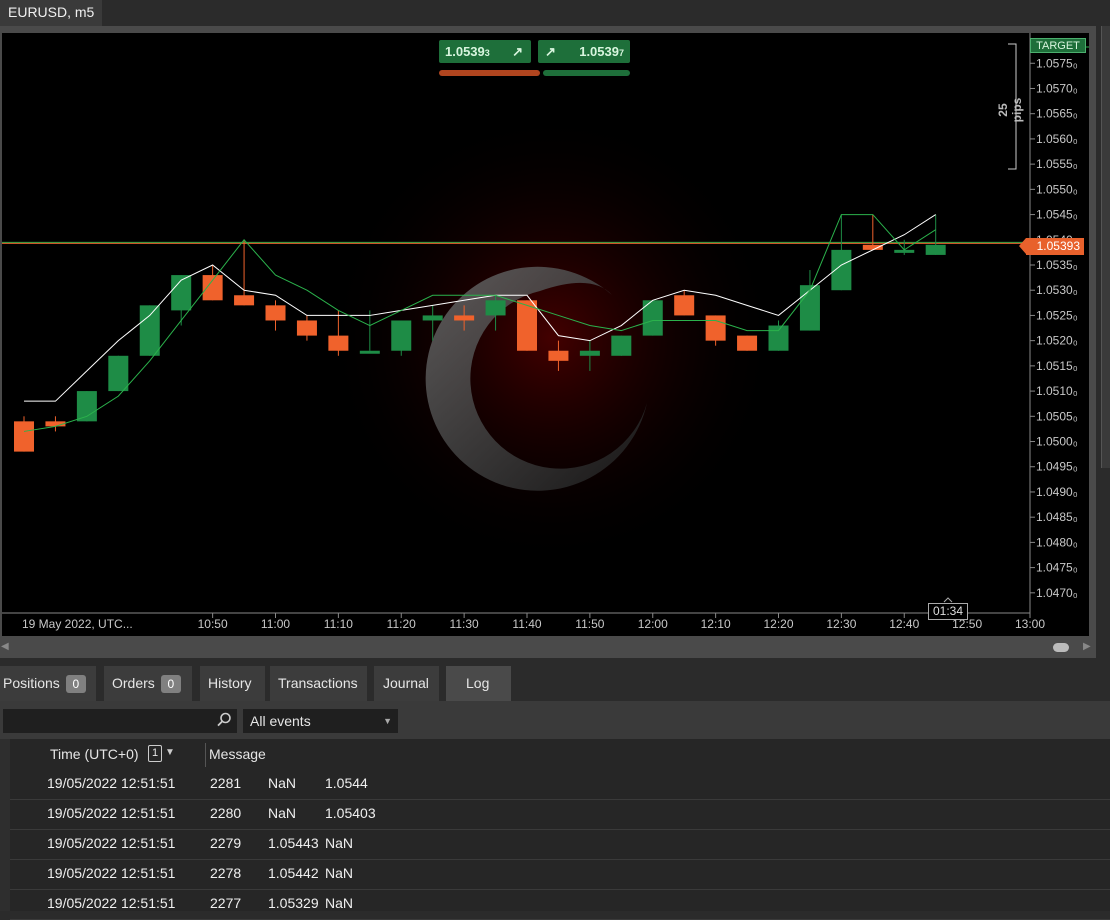 The image size is (1110, 920). I want to click on y-tick-label: 1.0490₀, so click(1057, 492).